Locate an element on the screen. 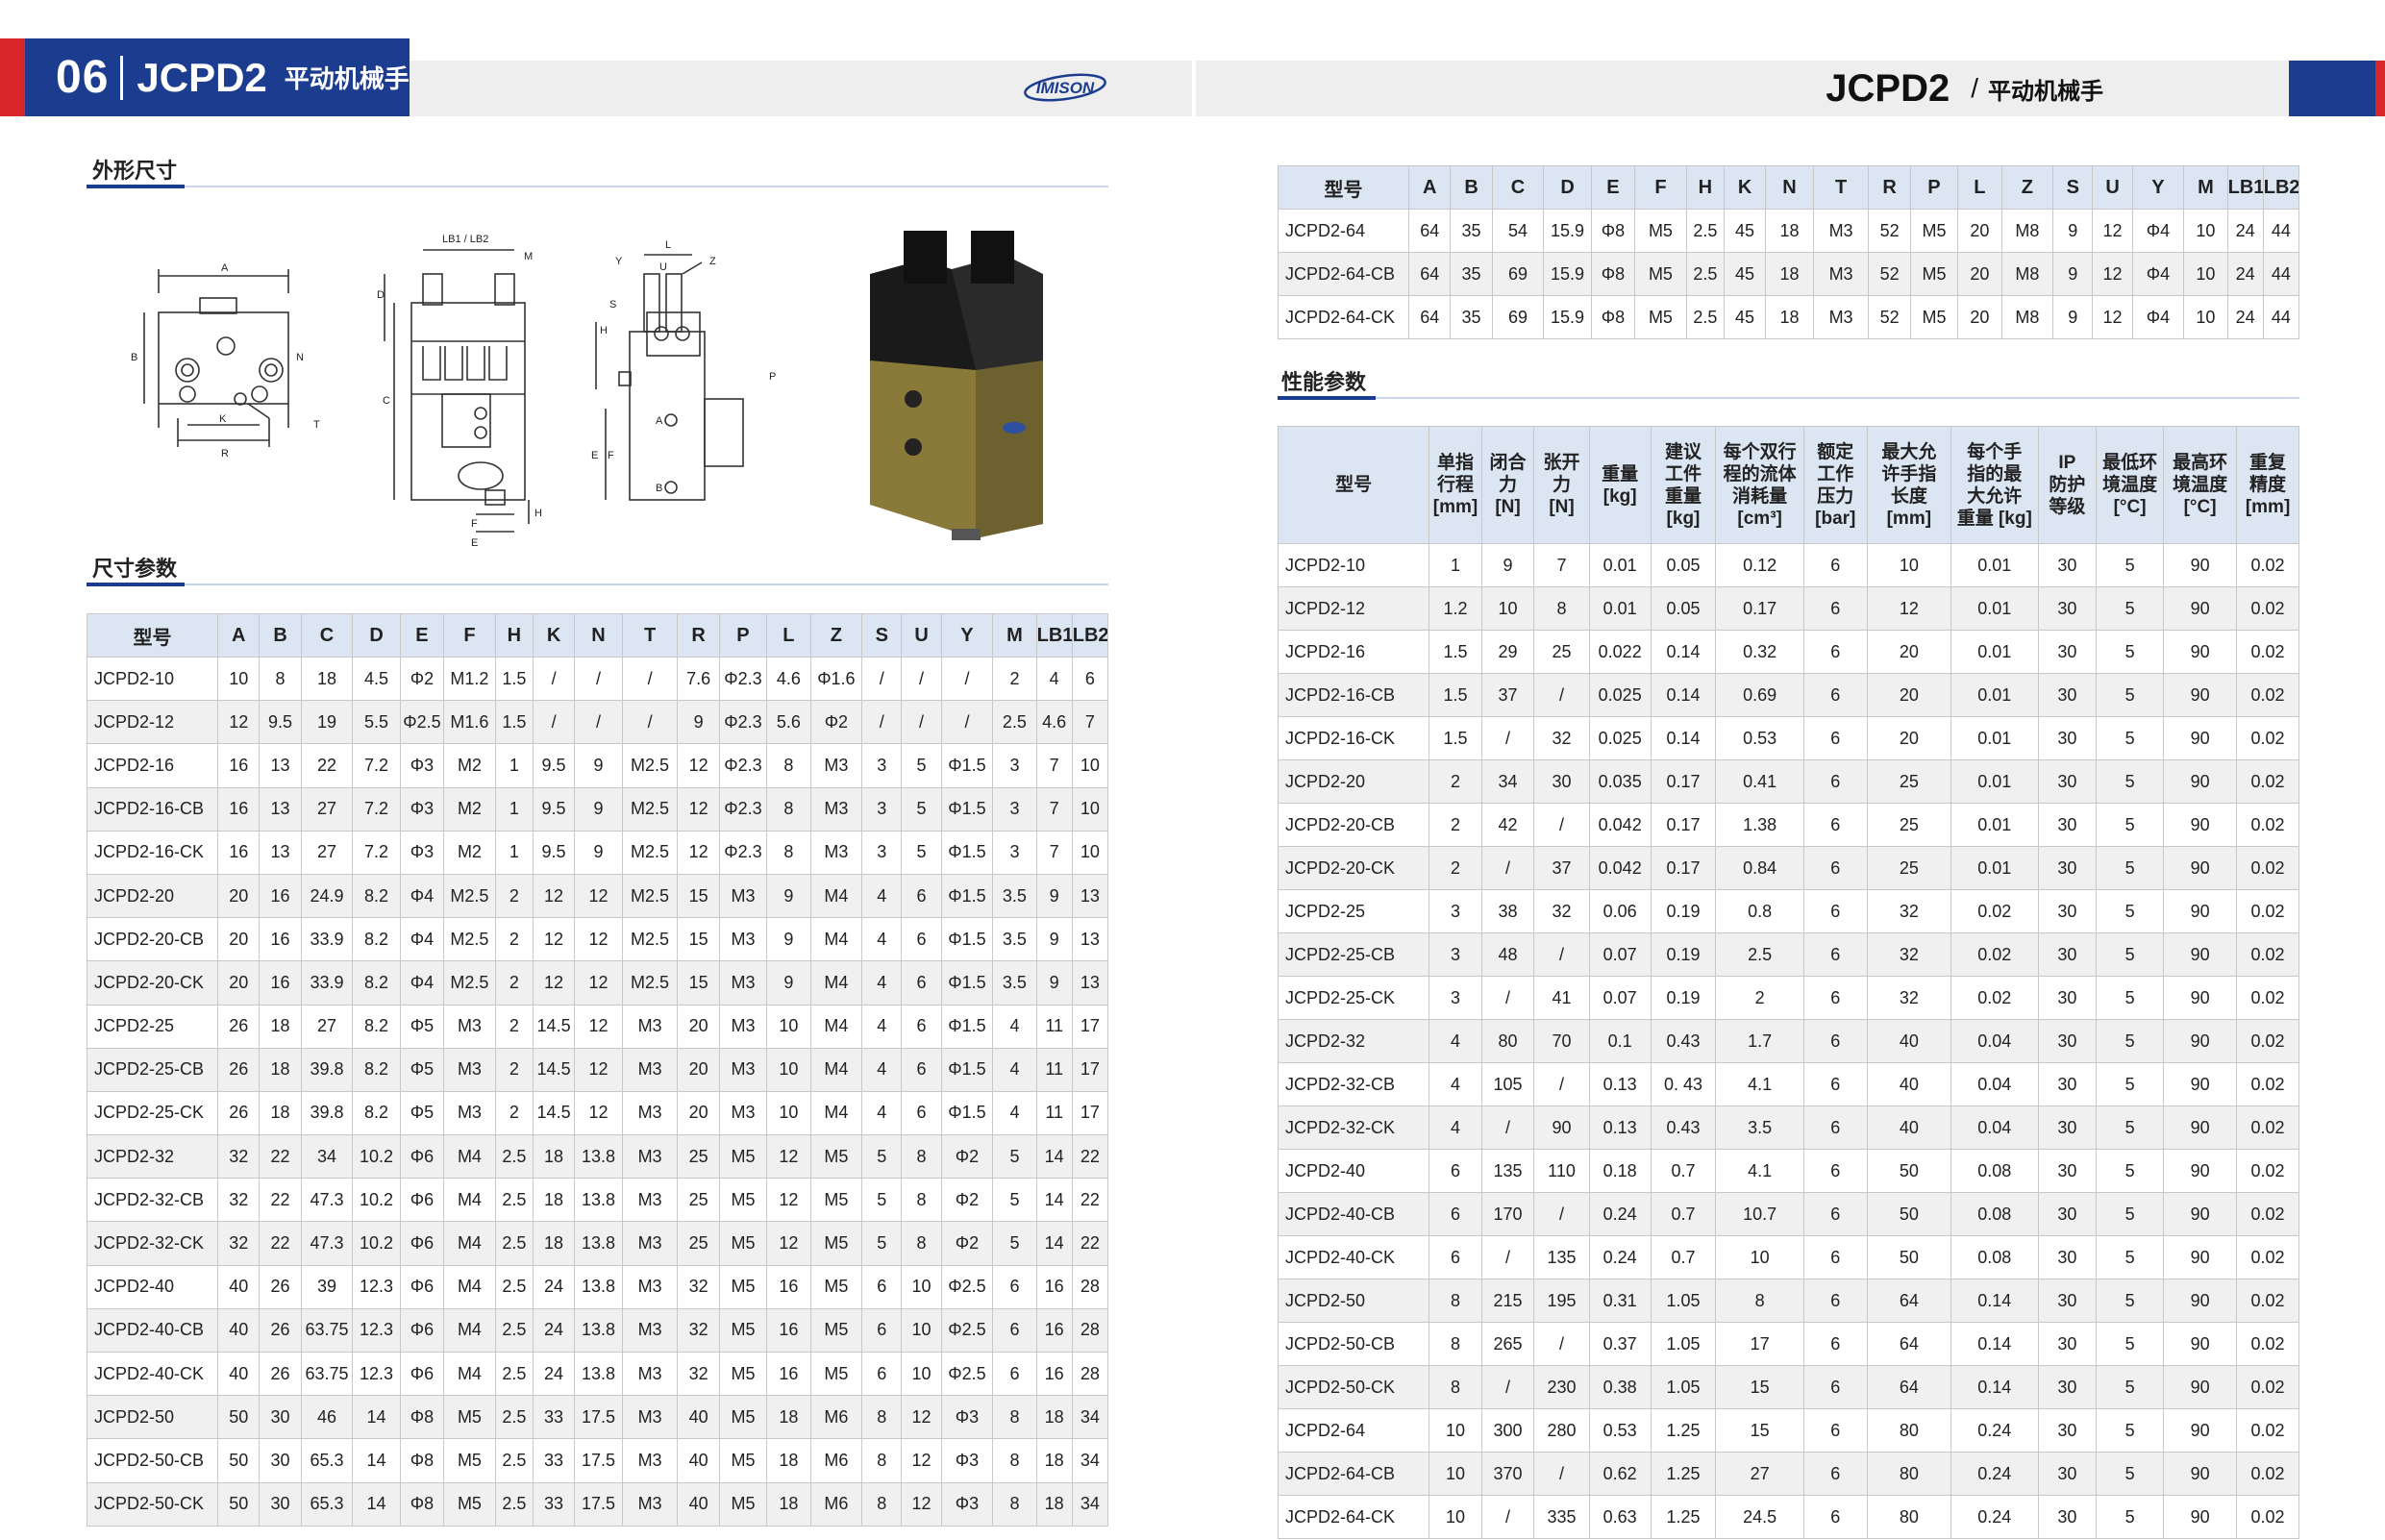 This screenshot has height=1540, width=2385. value-cell: 2.5 is located at coordinates (1759, 954).